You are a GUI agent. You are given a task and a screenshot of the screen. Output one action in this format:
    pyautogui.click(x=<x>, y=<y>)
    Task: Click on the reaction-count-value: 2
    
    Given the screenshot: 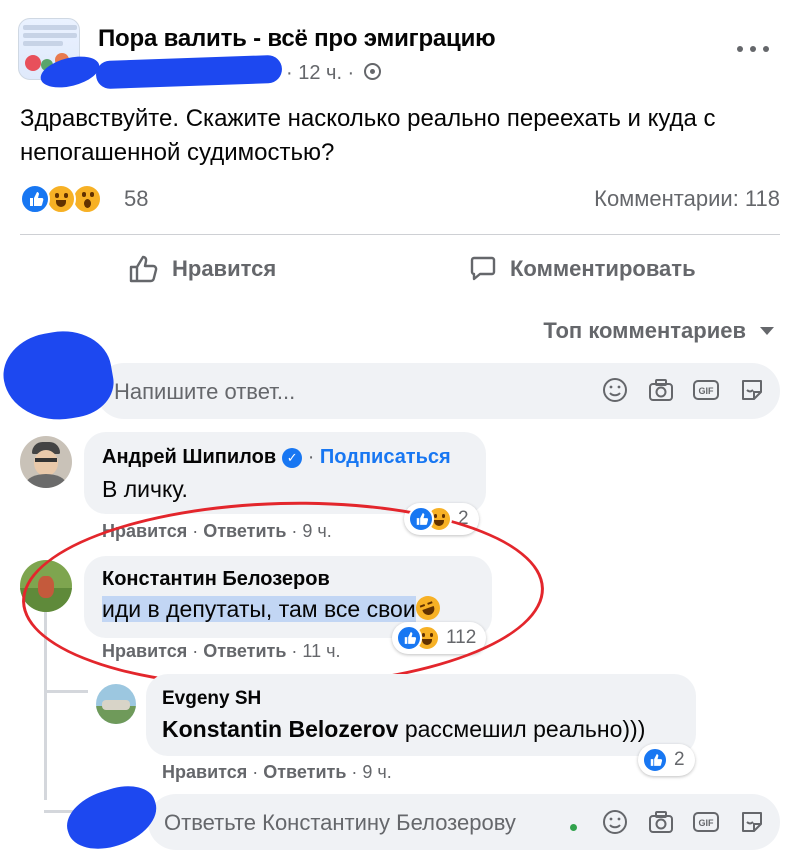 What is the action you would take?
    pyautogui.click(x=679, y=759)
    